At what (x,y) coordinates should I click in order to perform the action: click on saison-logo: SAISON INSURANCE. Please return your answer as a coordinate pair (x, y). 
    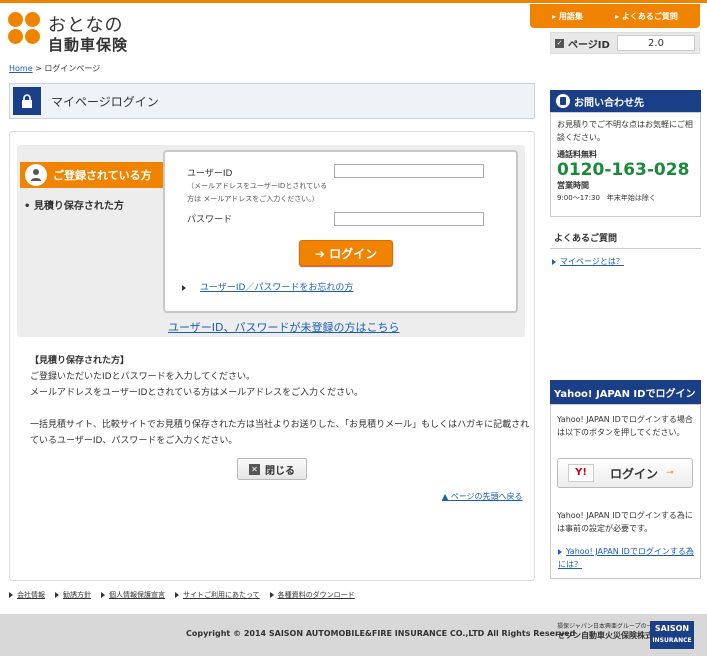
    Looking at the image, I should click on (672, 635).